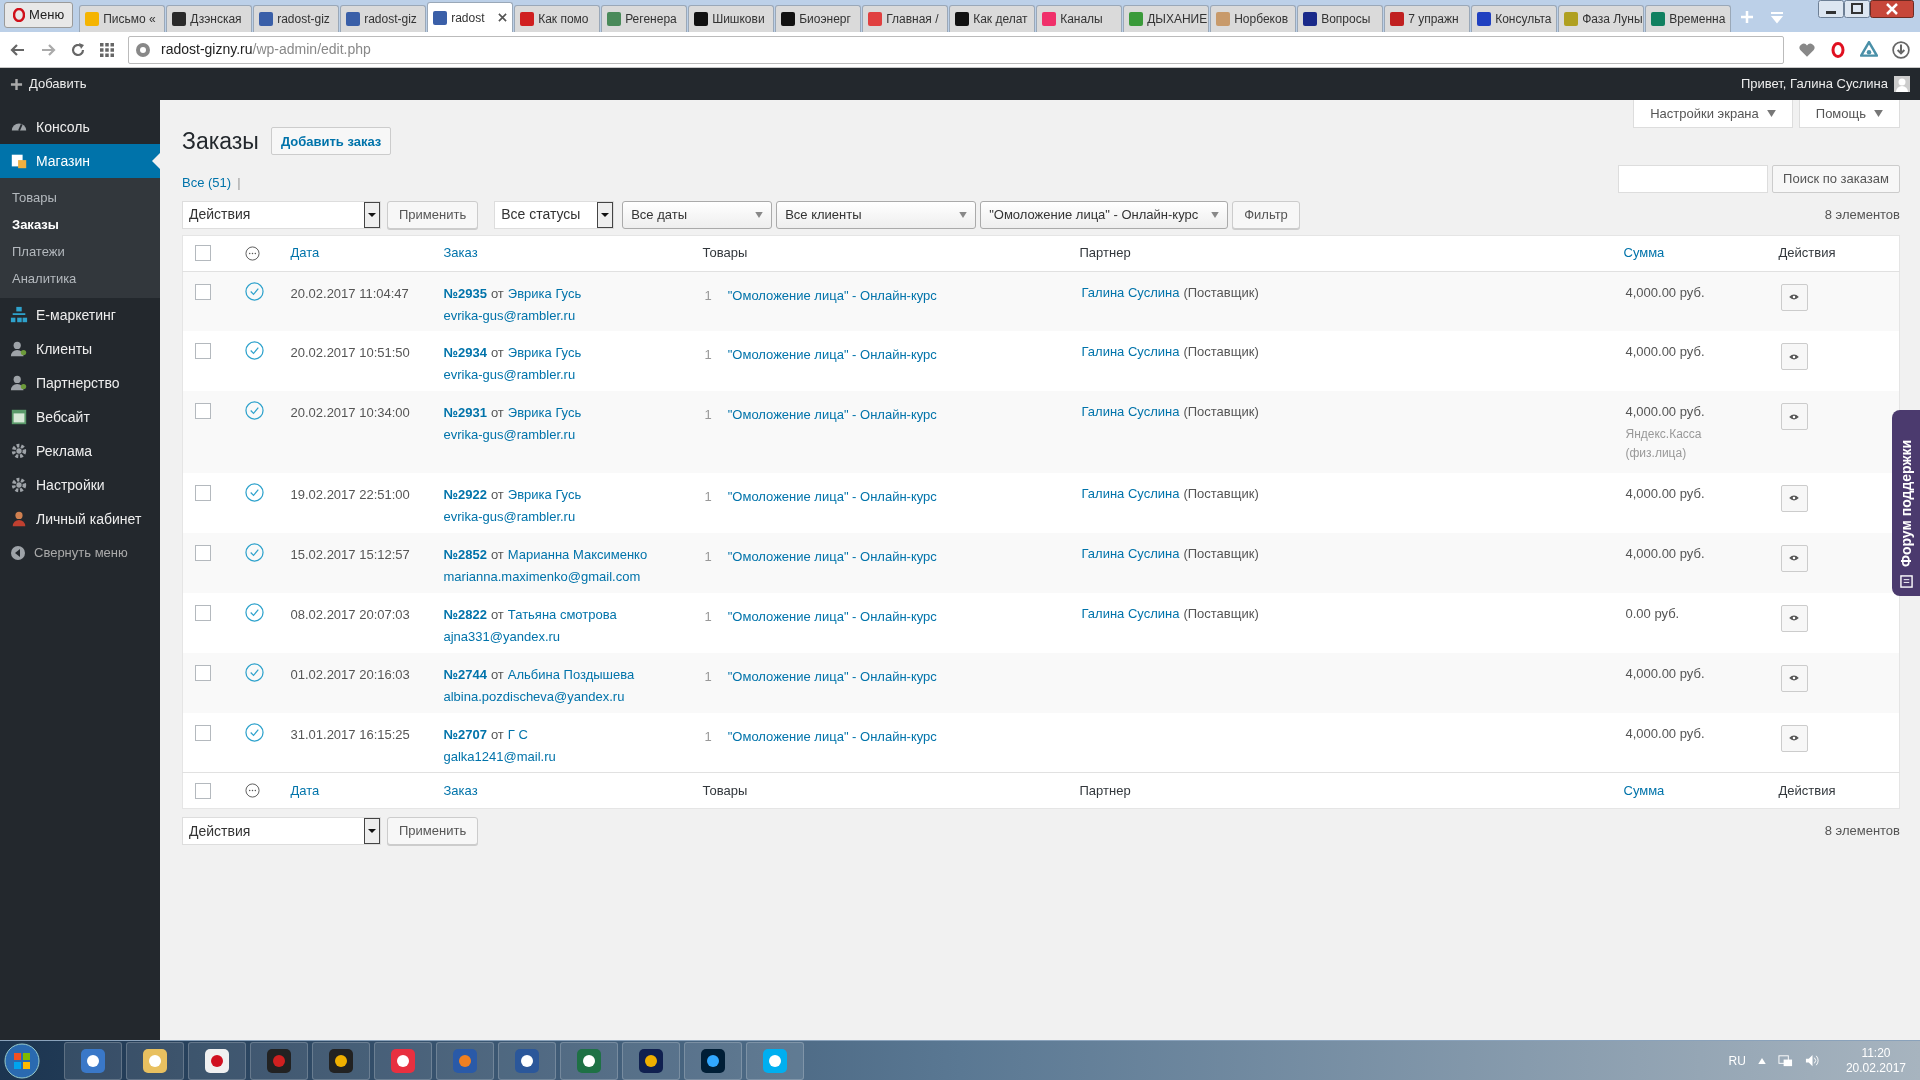  I want to click on sidebar-item: Е-маркетинг, so click(80, 315).